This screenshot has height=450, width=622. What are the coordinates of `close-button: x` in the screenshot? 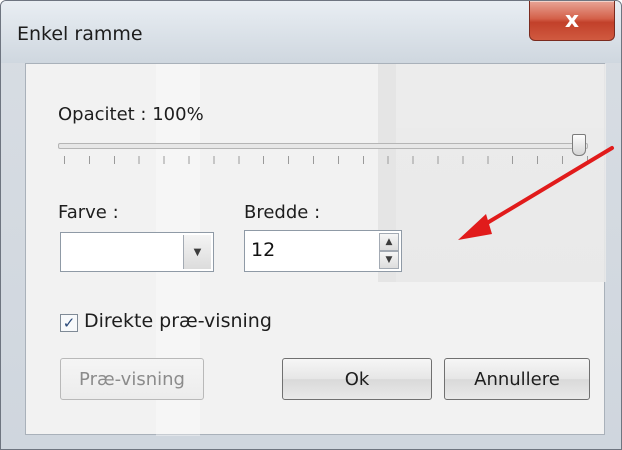 It's located at (572, 21).